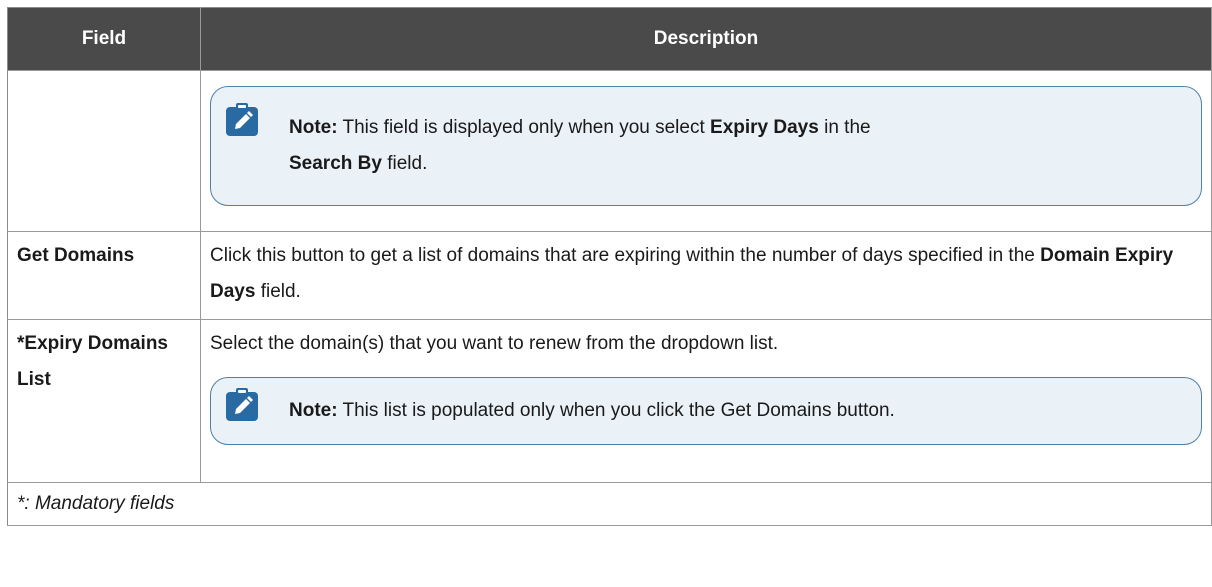 Image resolution: width=1212 pixels, height=587 pixels. Describe the element at coordinates (764, 127) in the screenshot. I see `note-bold-expiry-days: Expiry Days` at that location.